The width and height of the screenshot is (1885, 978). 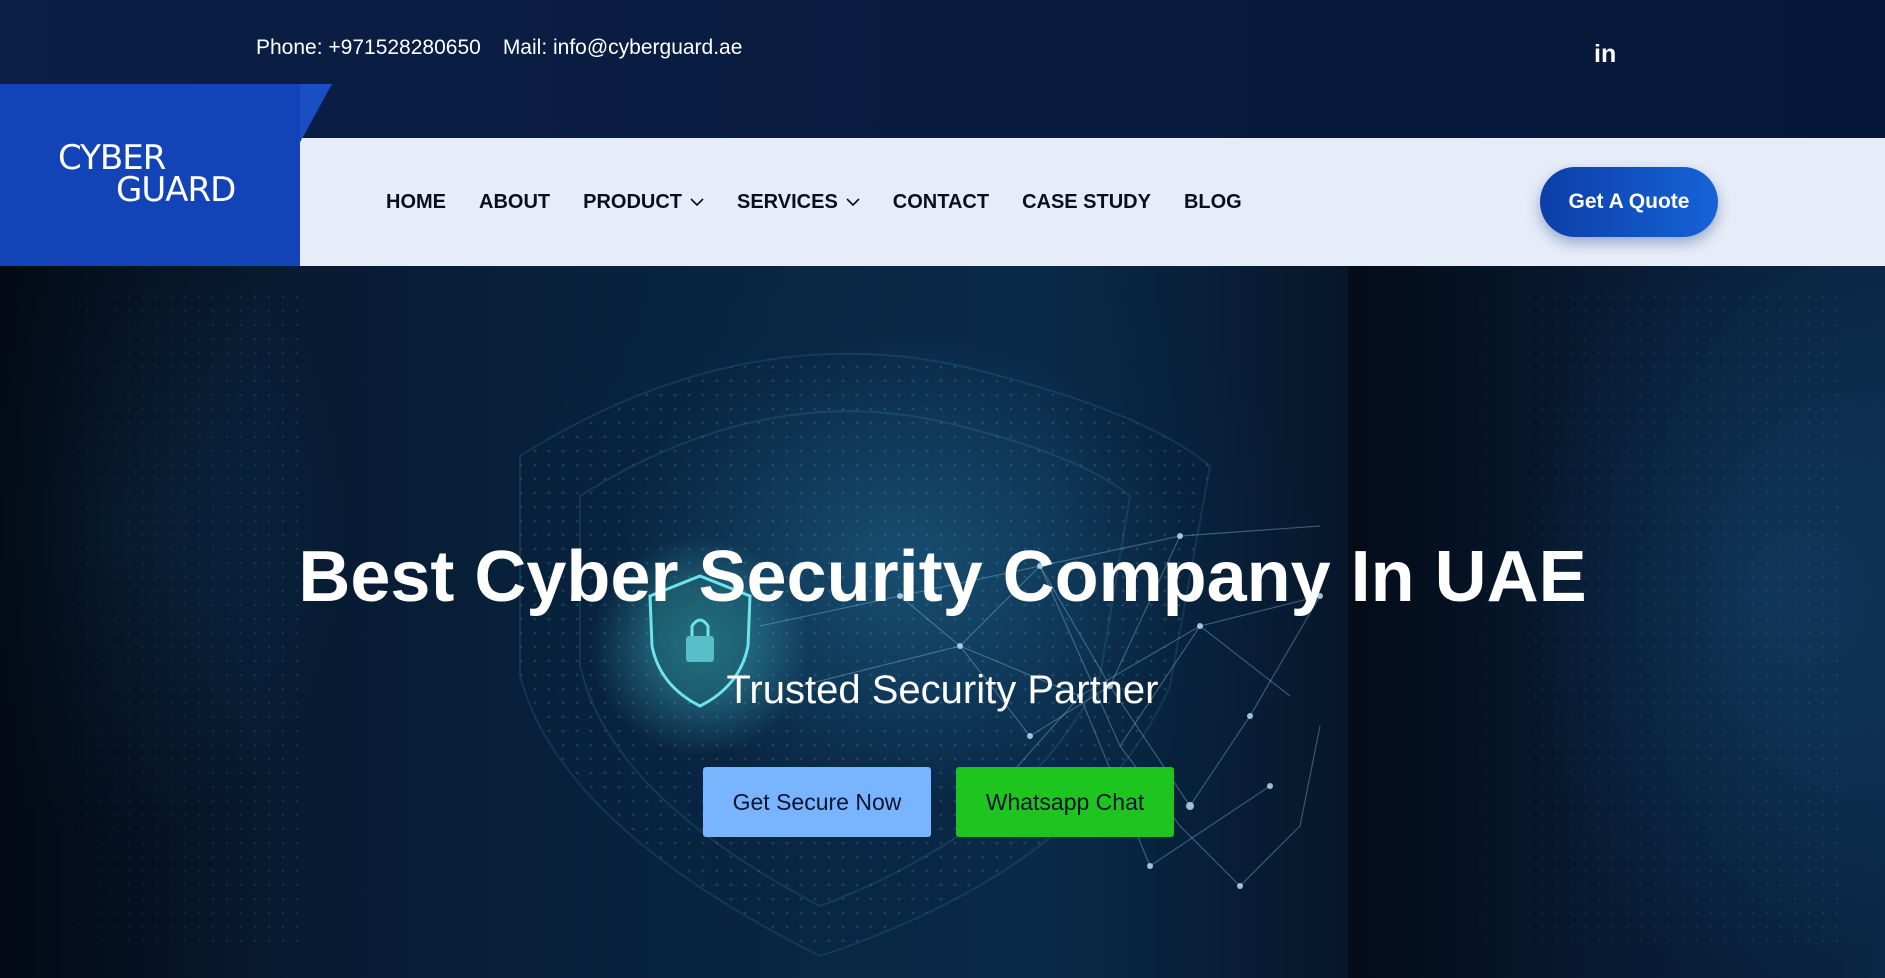 I want to click on mail-link: Mail: info@cyberguard.ae, so click(x=623, y=48).